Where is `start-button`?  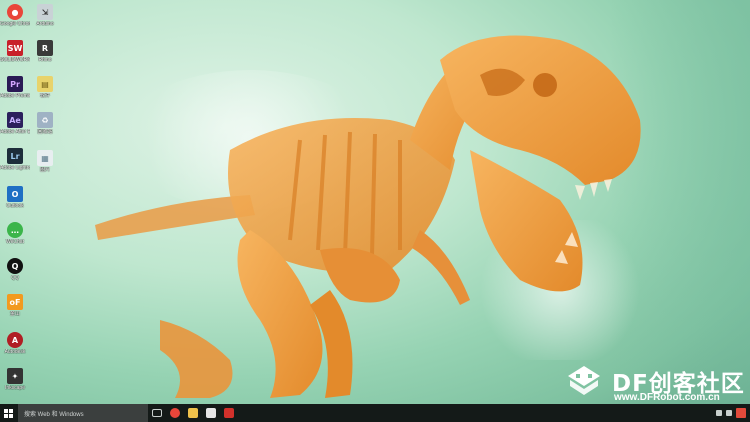 start-button is located at coordinates (8, 413).